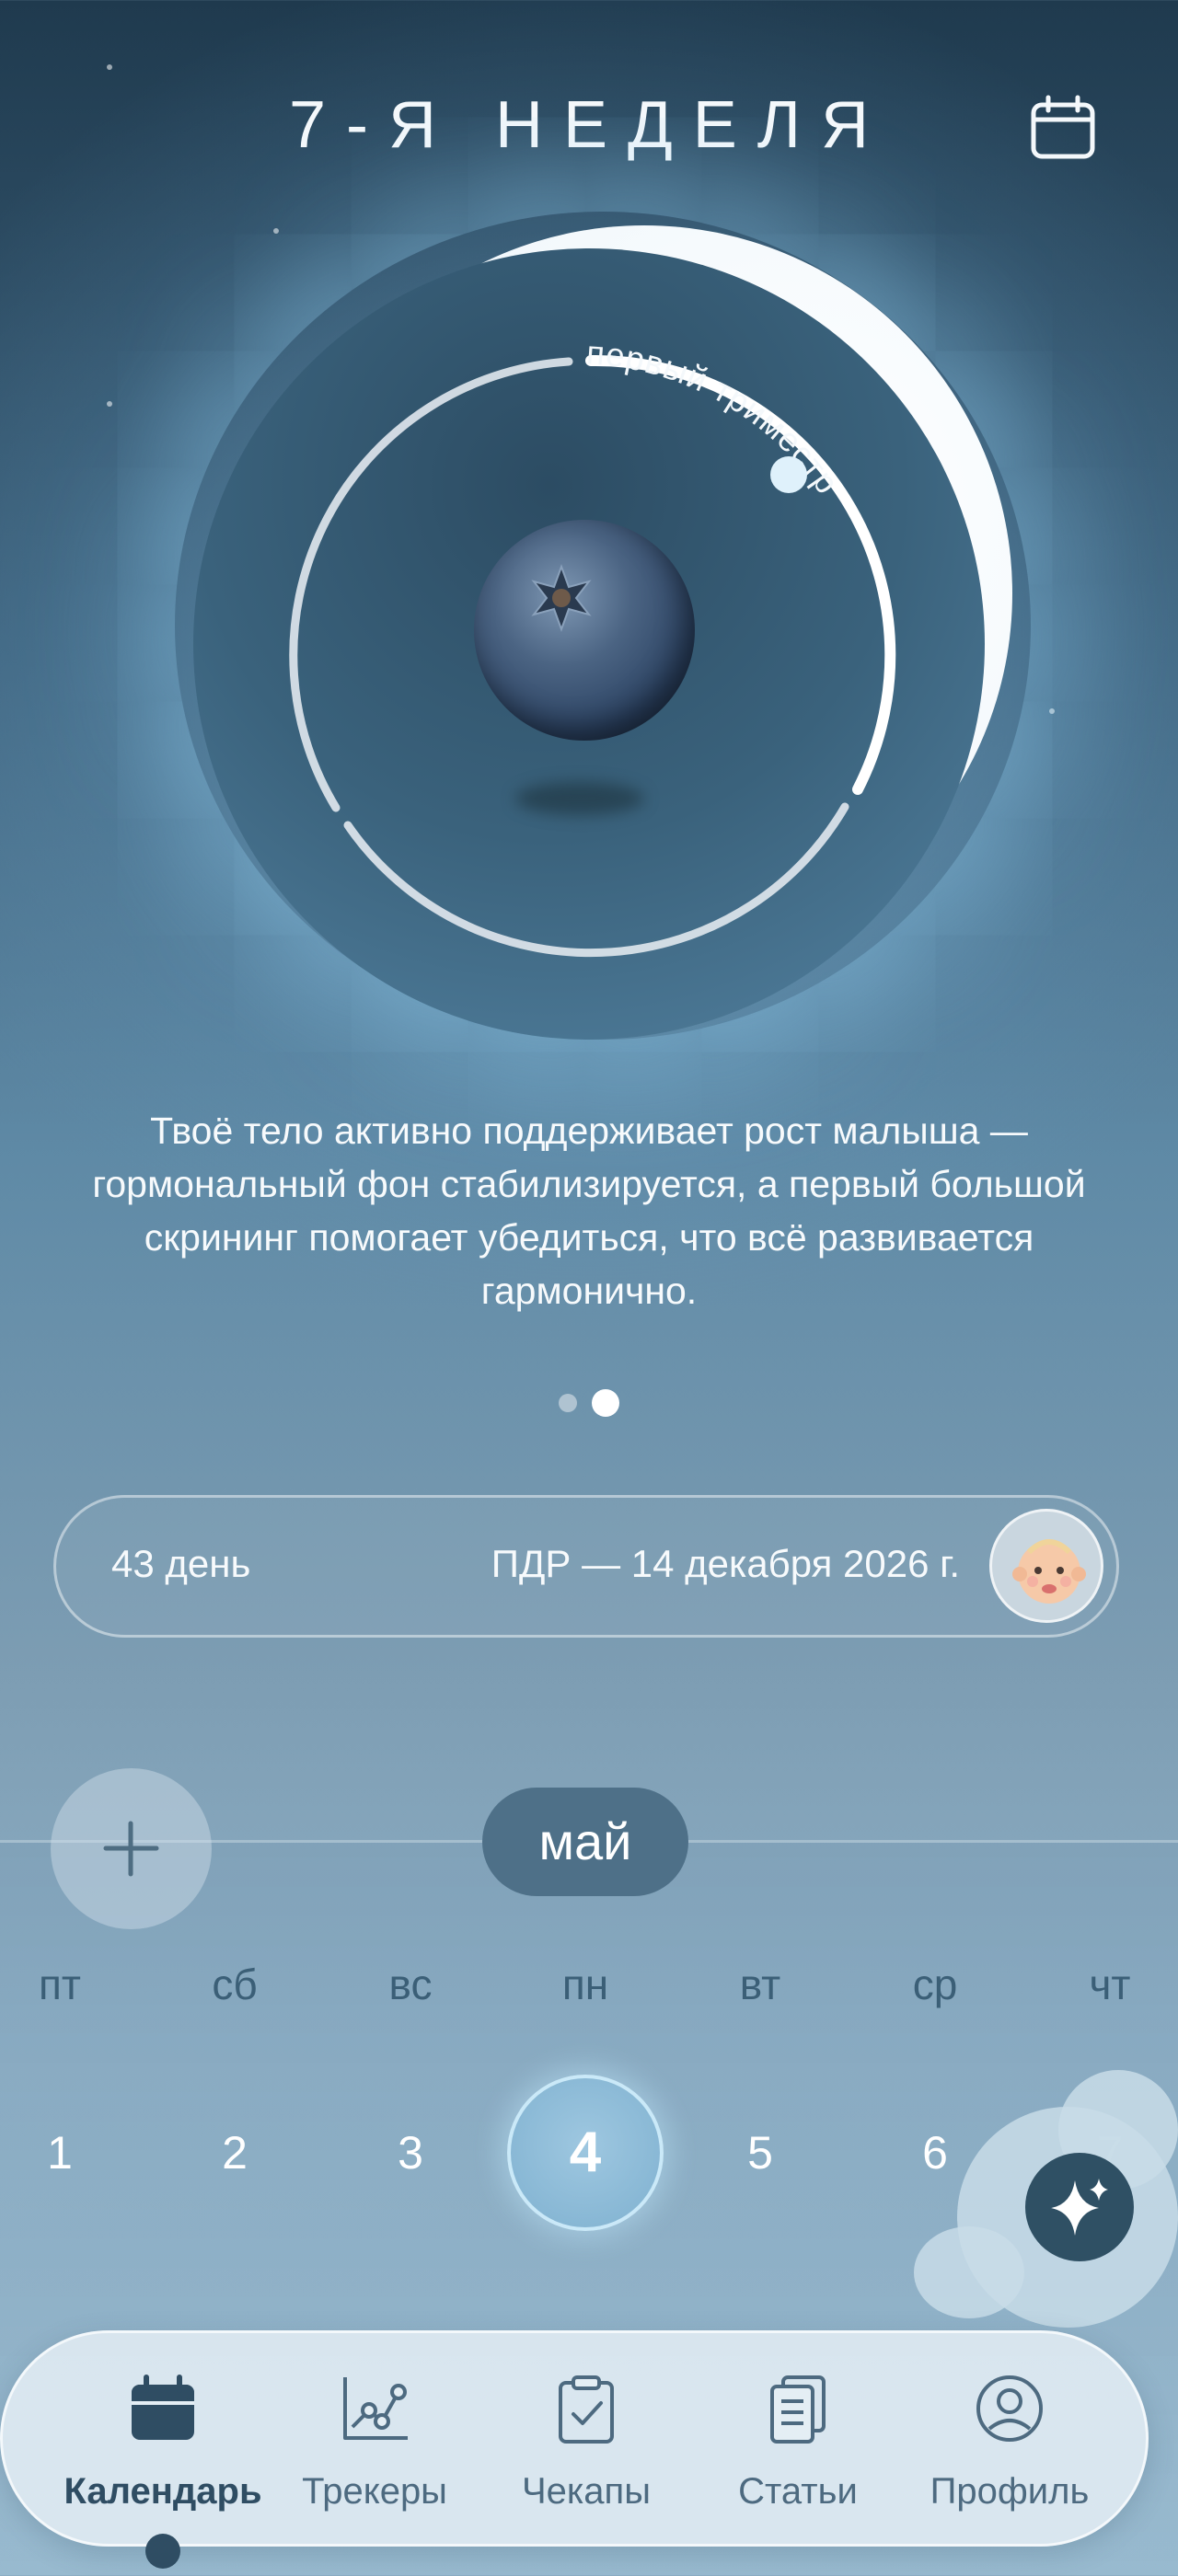  I want to click on nav-active-indicator, so click(162, 2551).